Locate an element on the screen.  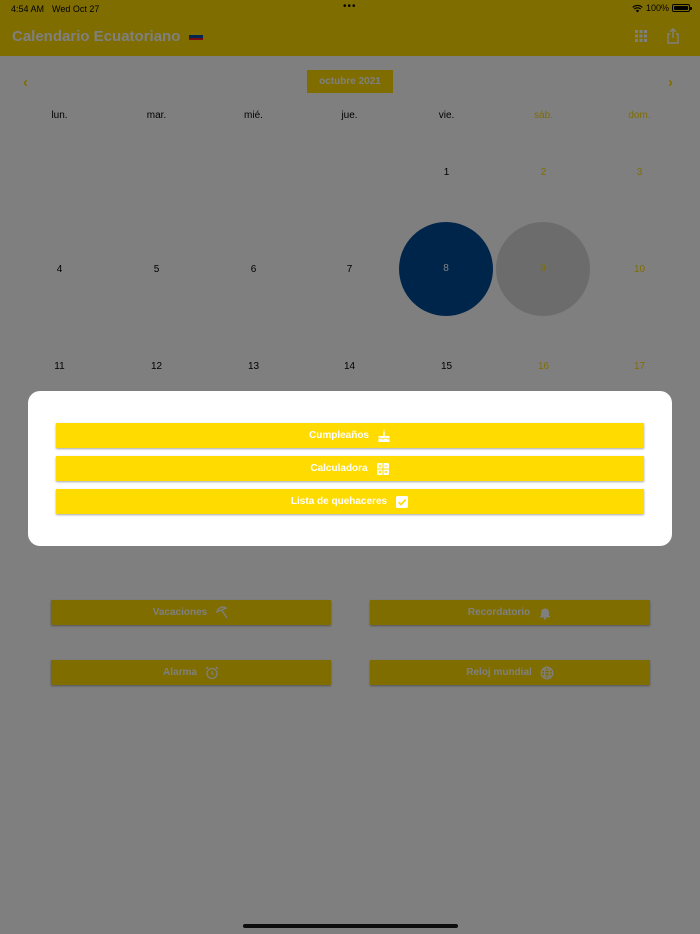
cumpleanos-label: Cumpleaños is located at coordinates (338, 435).